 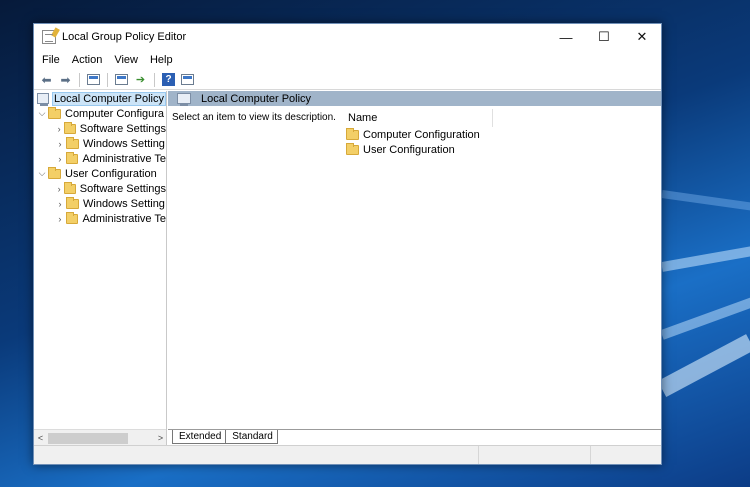 What do you see at coordinates (51, 35) in the screenshot?
I see `gpedit-app-icon` at bounding box center [51, 35].